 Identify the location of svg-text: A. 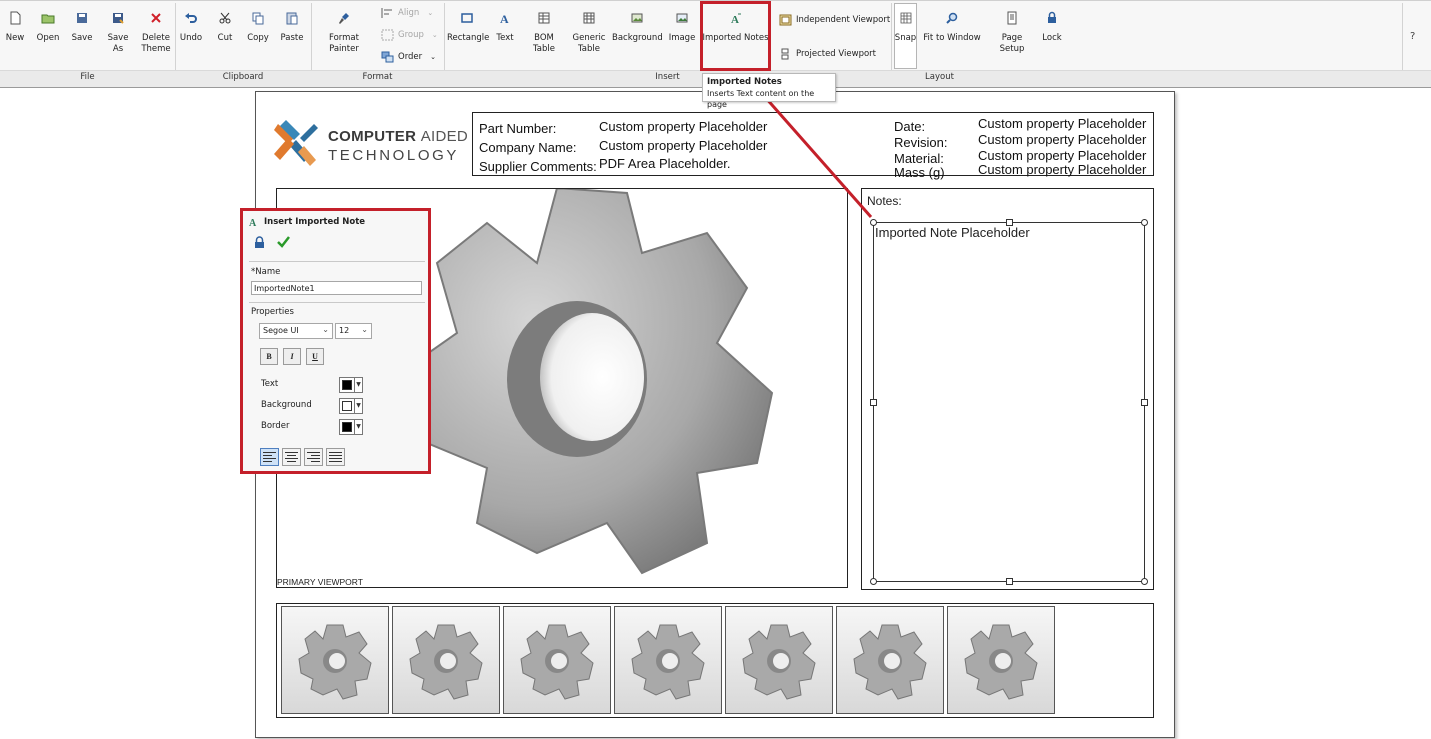
(253, 222).